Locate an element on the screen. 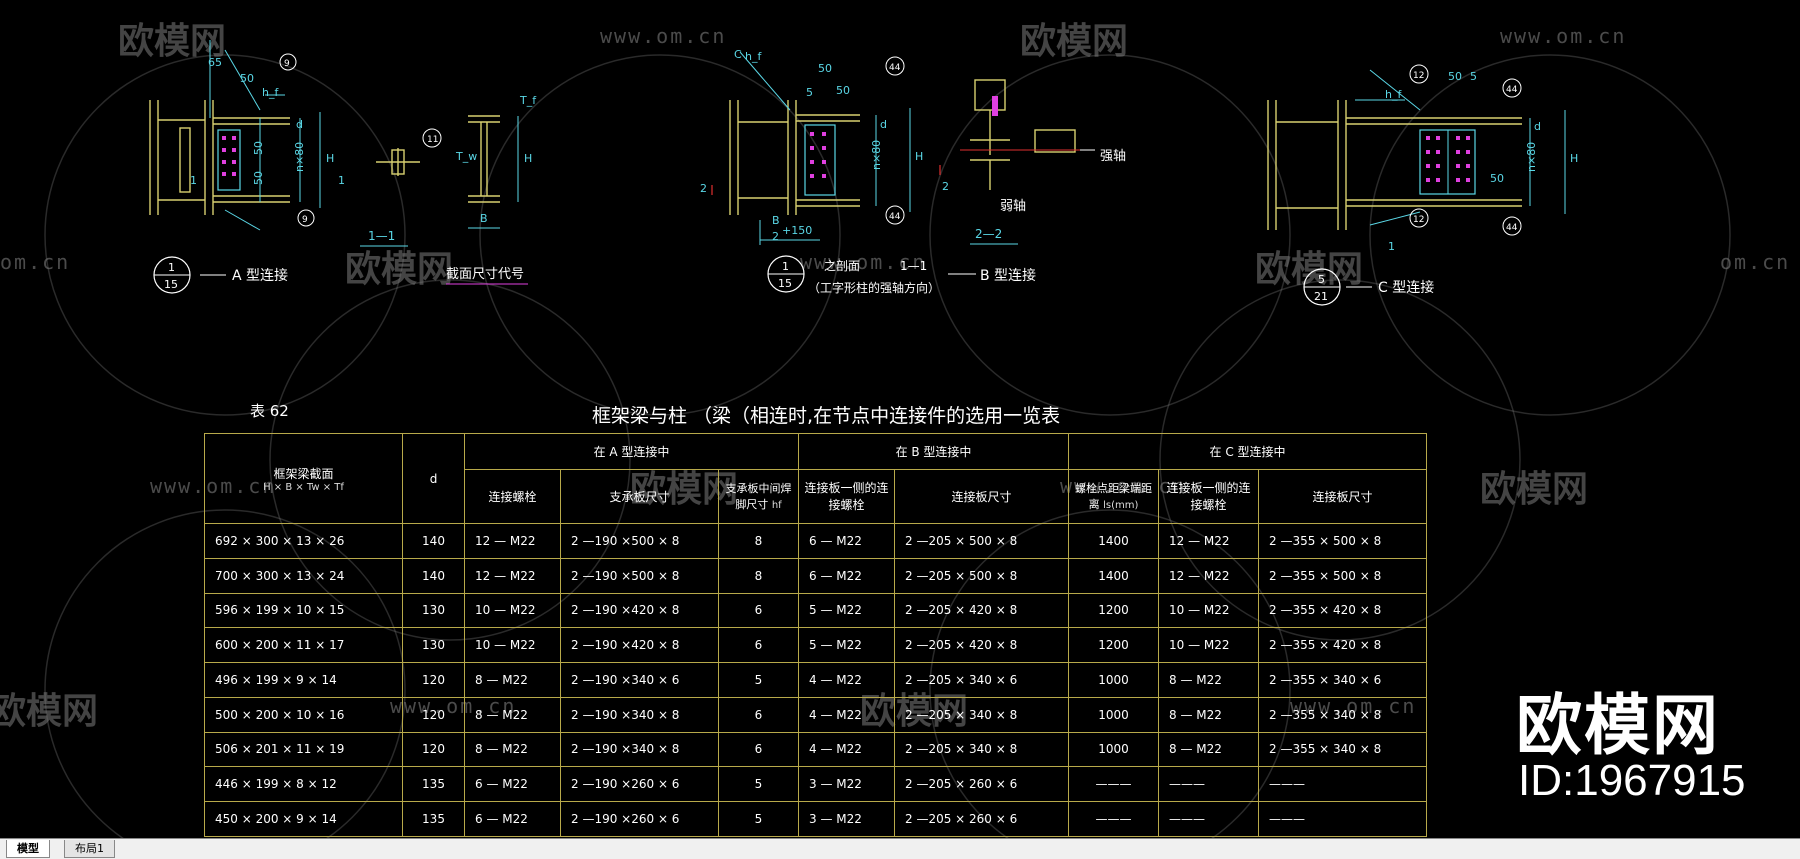 This screenshot has height=859, width=1800. table-cell: 2 —190 ×340 × 8 is located at coordinates (639, 749).